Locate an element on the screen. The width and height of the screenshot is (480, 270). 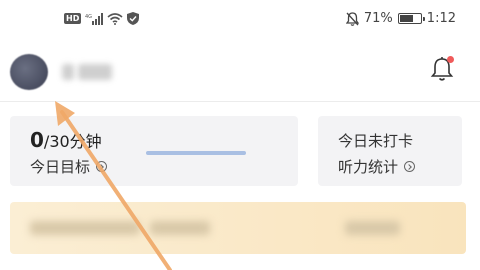
goal-value: 0/30分钟 is located at coordinates (66, 140).